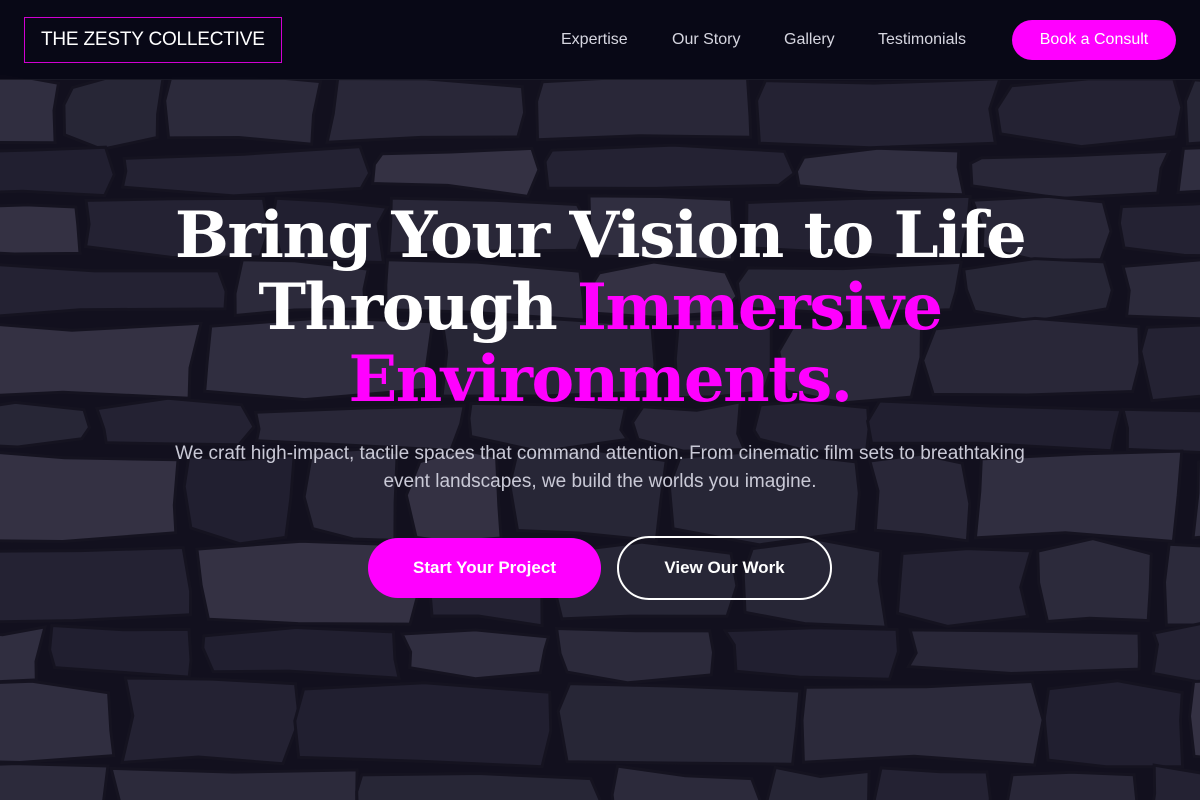 This screenshot has height=800, width=1200. I want to click on nav-link-expertise: Expertise, so click(594, 40).